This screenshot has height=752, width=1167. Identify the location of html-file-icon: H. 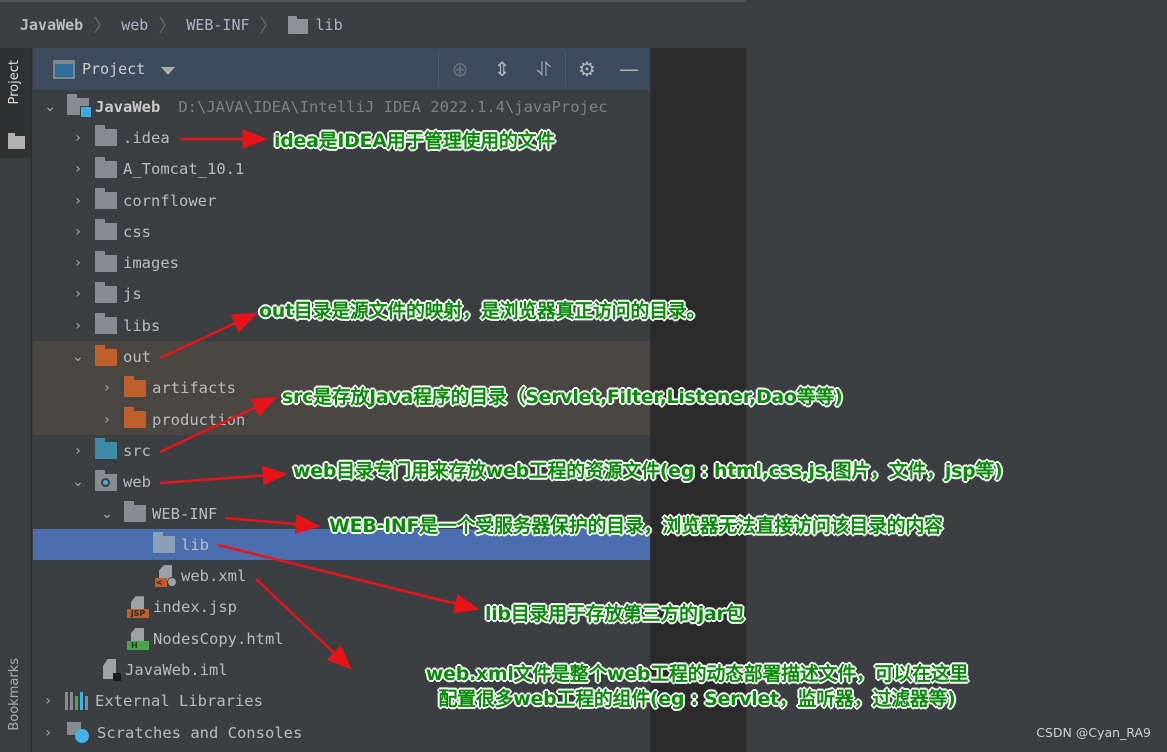
(138, 638).